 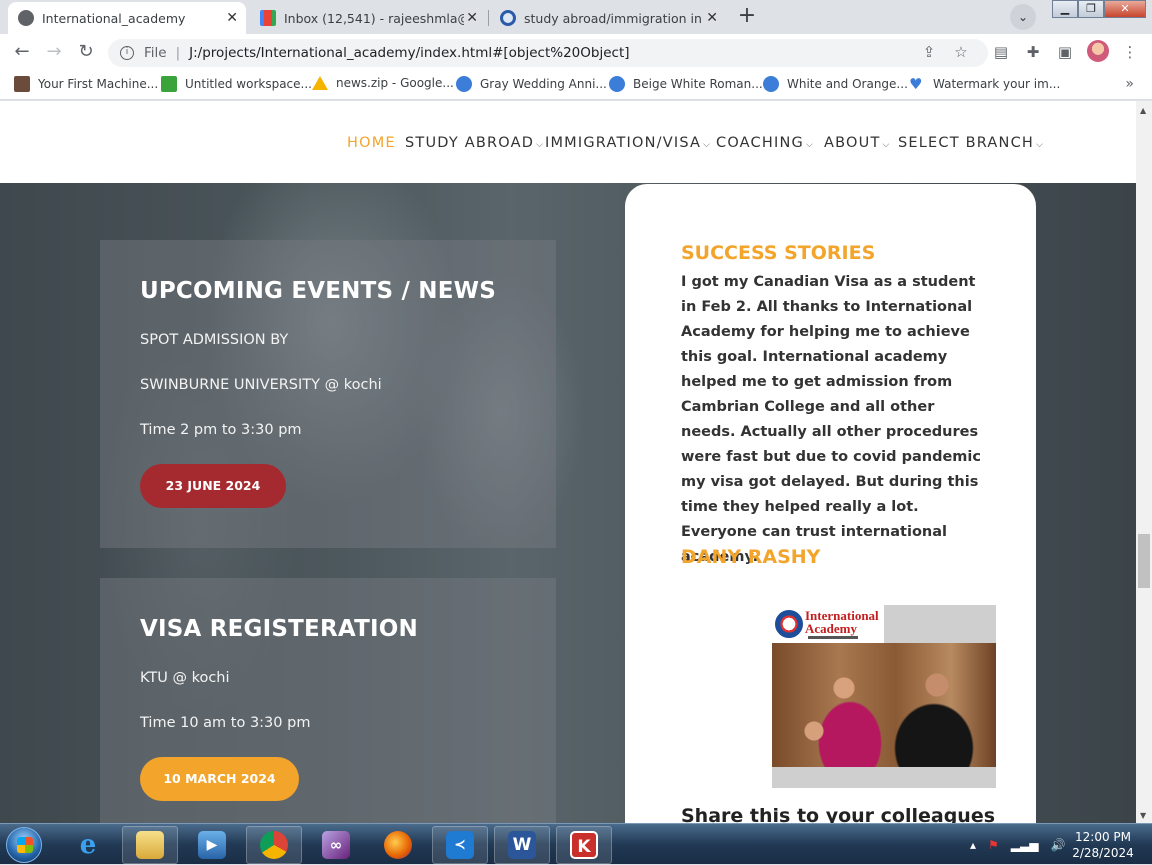 What do you see at coordinates (86, 52) in the screenshot?
I see `reload-icon: ↻` at bounding box center [86, 52].